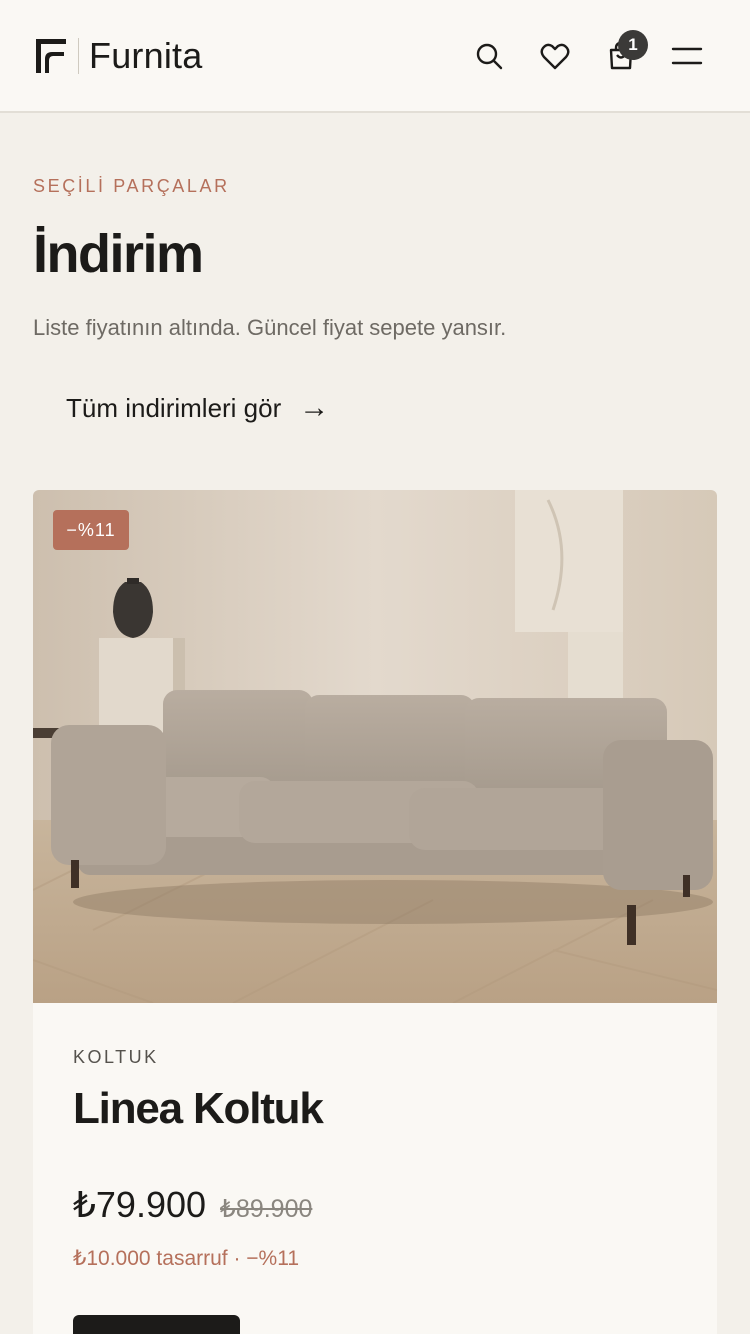 The height and width of the screenshot is (1334, 750). I want to click on logo-divider, so click(78, 56).